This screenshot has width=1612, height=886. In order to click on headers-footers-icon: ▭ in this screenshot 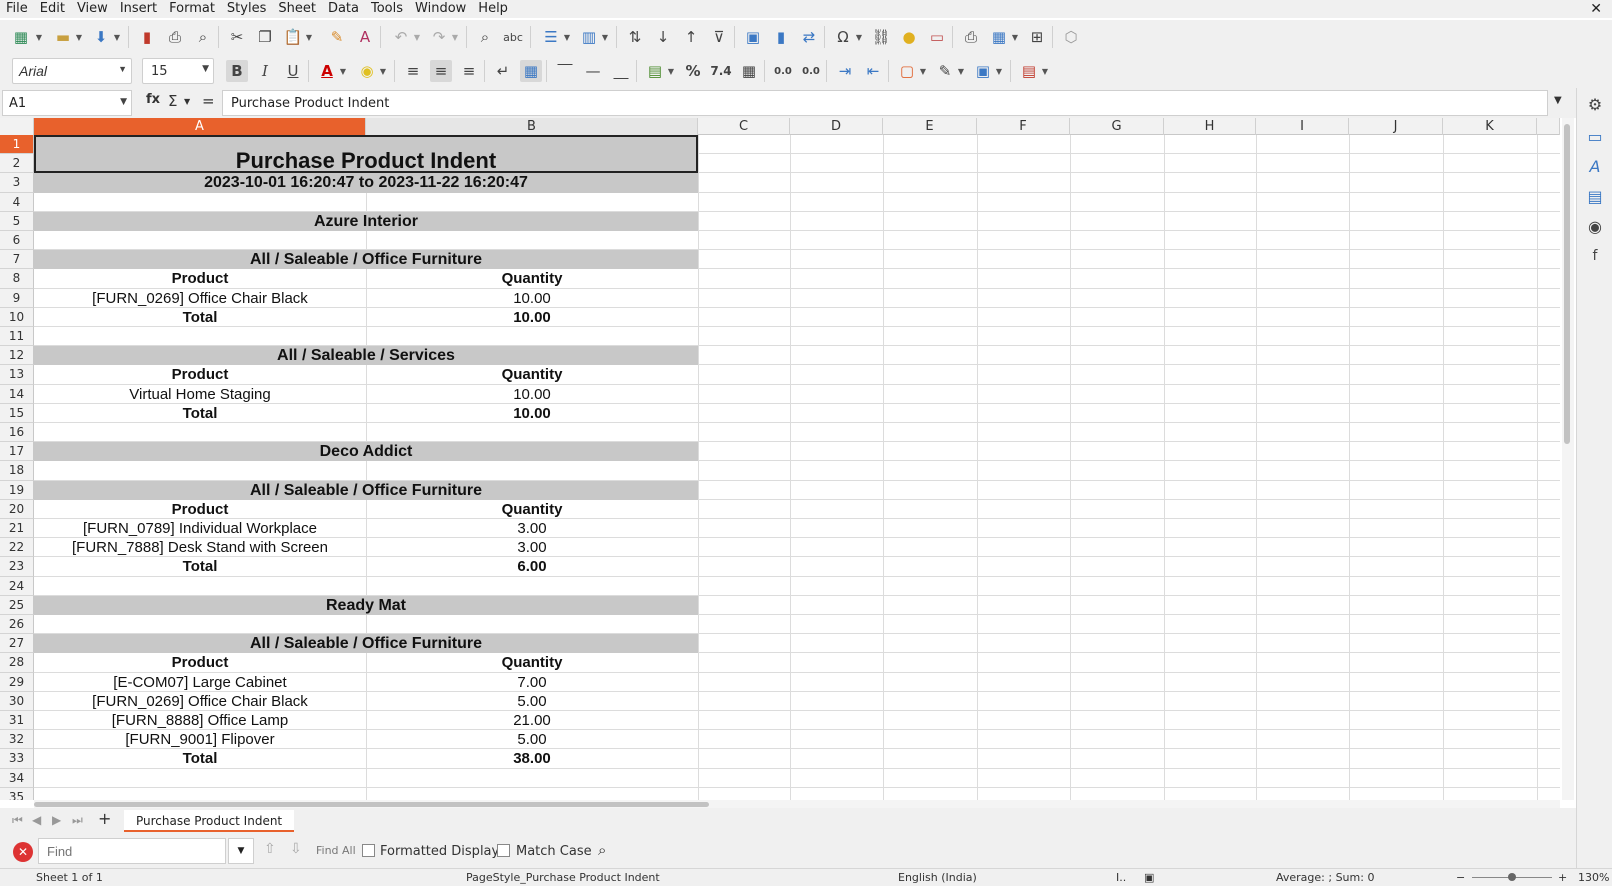, I will do `click(937, 37)`.